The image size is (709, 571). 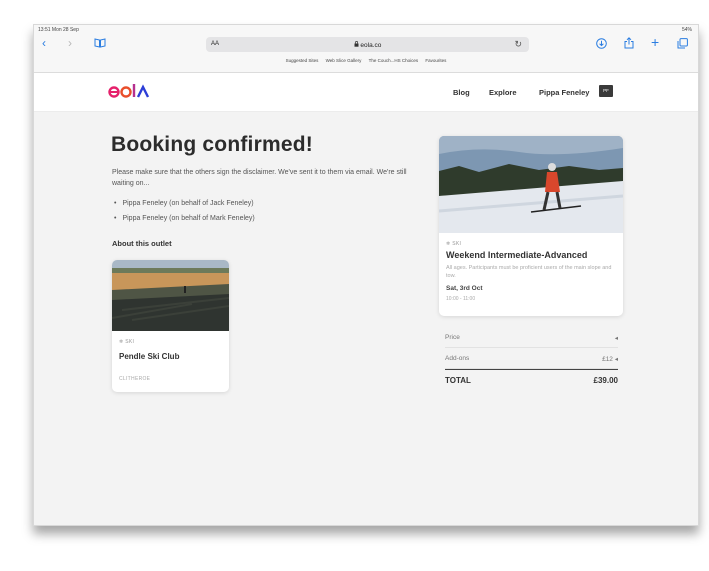 What do you see at coordinates (686, 30) in the screenshot?
I see `battery-indicator: 54%` at bounding box center [686, 30].